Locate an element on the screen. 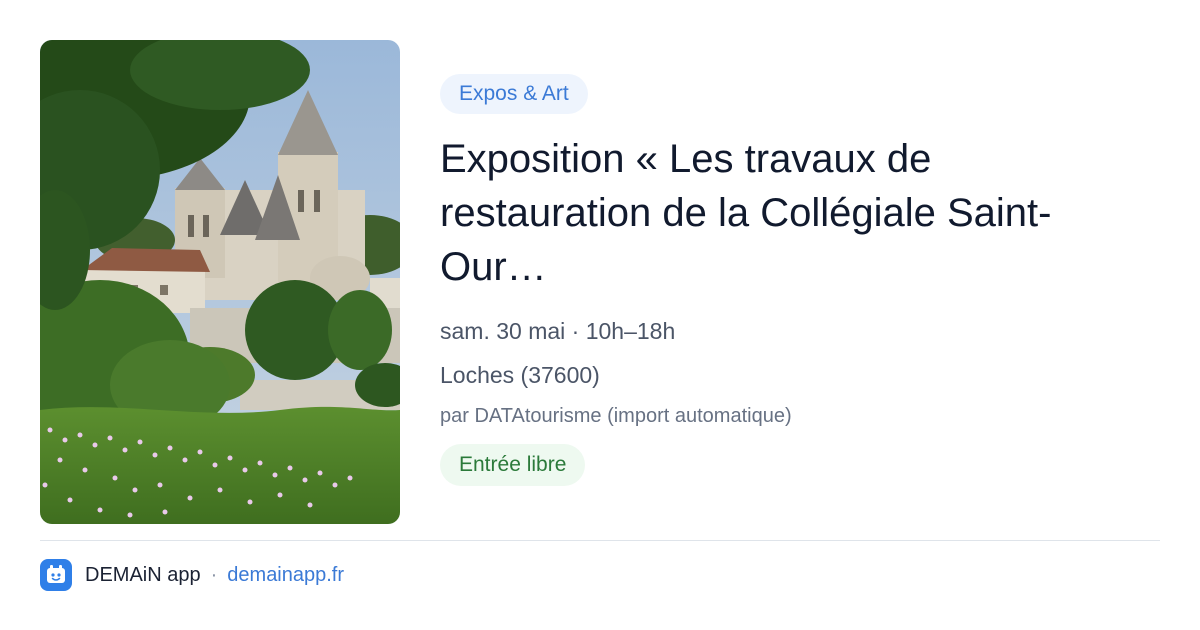 This screenshot has height=630, width=1200. footer: DEMAiN app · demainapp.fr is located at coordinates (192, 575).